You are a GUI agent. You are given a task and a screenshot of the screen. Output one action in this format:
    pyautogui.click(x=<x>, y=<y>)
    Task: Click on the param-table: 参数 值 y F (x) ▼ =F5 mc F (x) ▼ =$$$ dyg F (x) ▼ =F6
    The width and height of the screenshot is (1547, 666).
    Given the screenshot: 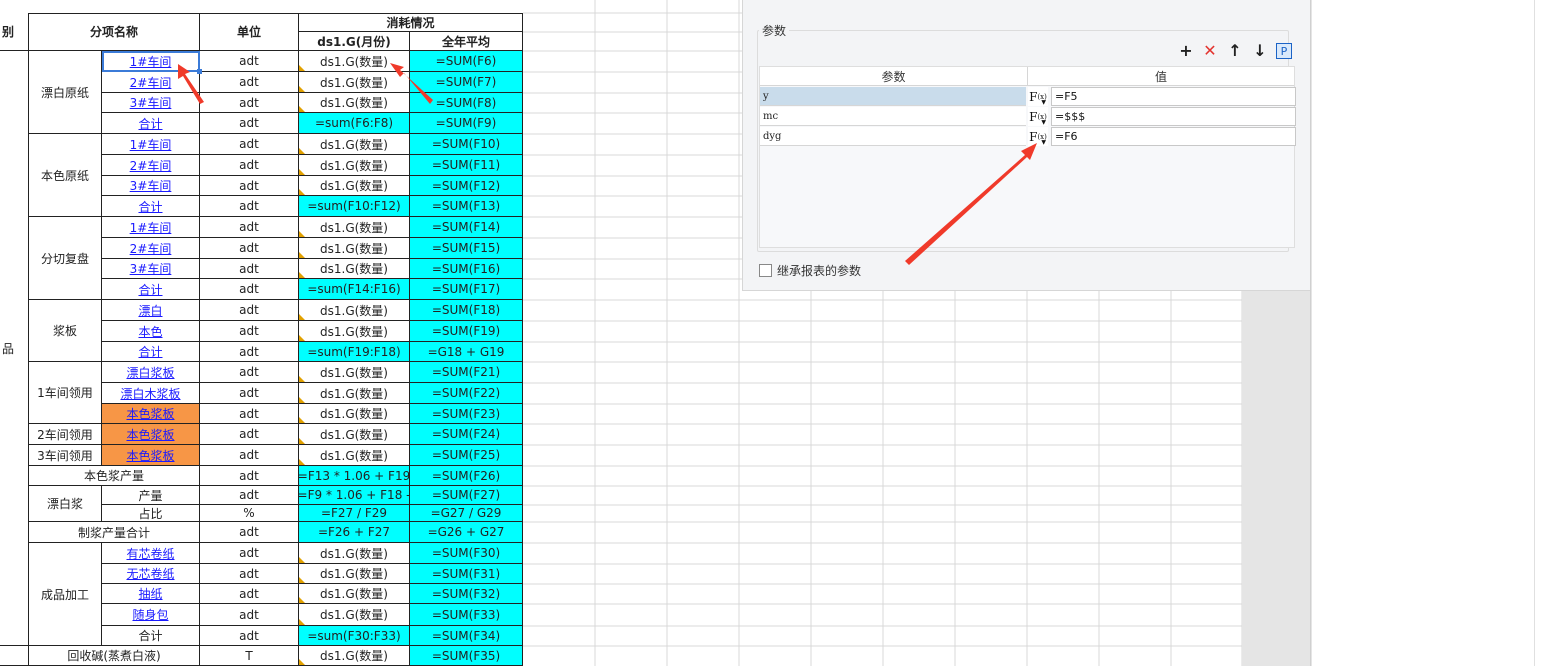 What is the action you would take?
    pyautogui.click(x=1027, y=157)
    